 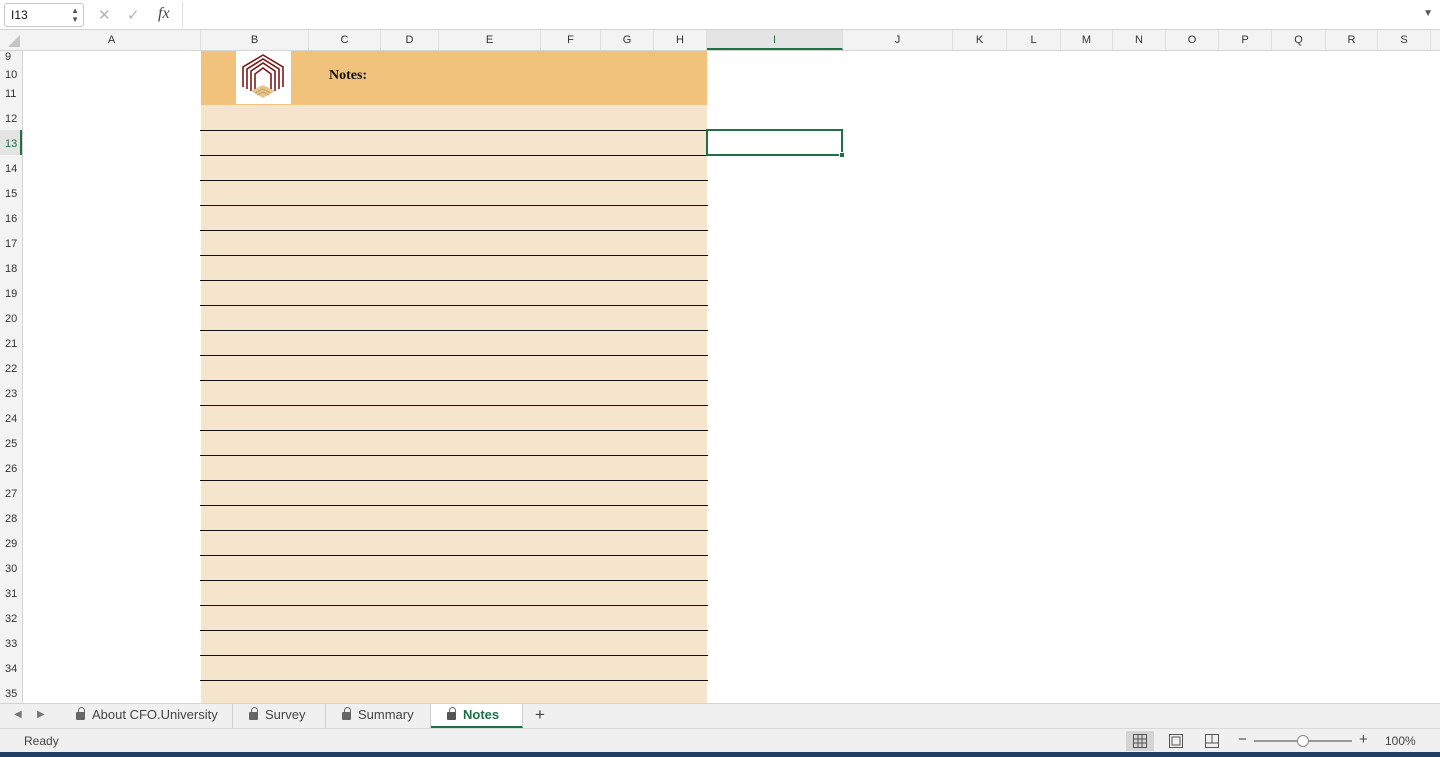 I want to click on column-header-d: D, so click(x=410, y=40).